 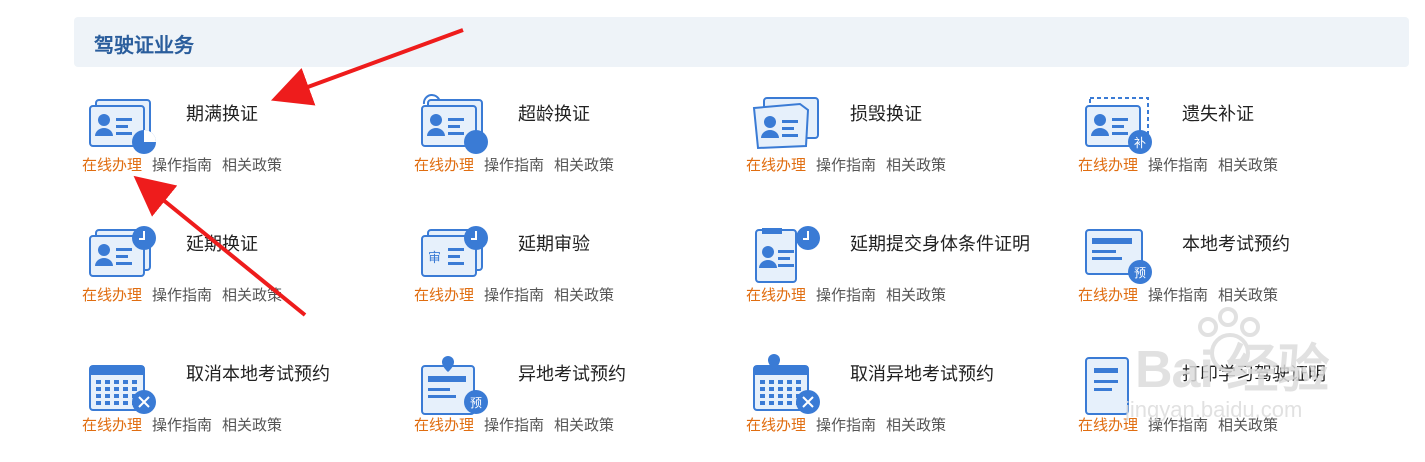 I want to click on section-header: 驾驶证业务, so click(x=741, y=42).